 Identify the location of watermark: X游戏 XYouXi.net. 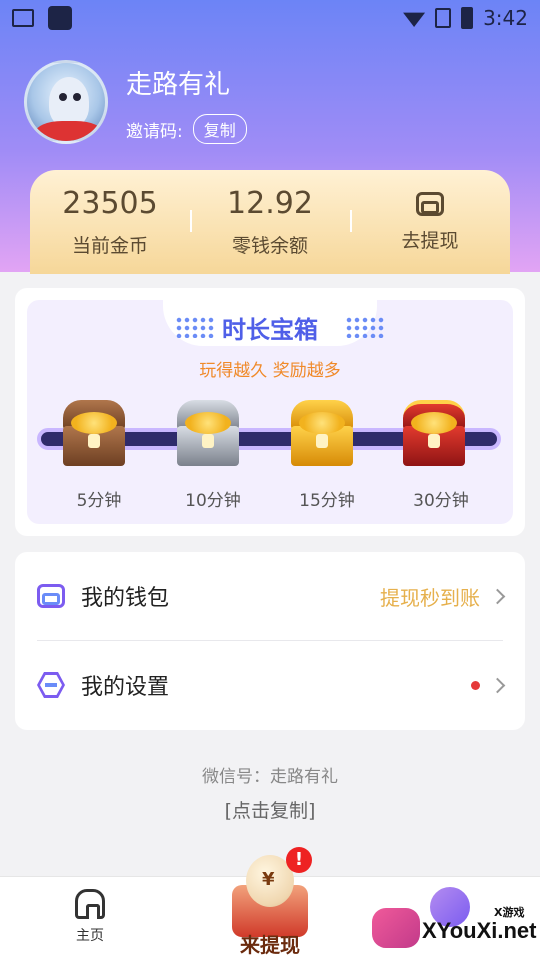
(454, 926).